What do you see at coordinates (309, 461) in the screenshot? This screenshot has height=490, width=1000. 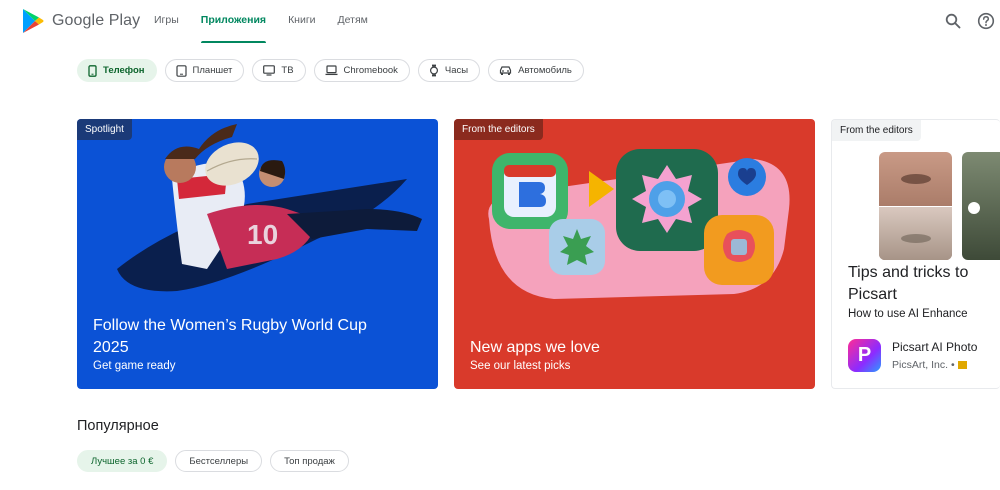 I see `filter-top-sales: Топ продаж` at bounding box center [309, 461].